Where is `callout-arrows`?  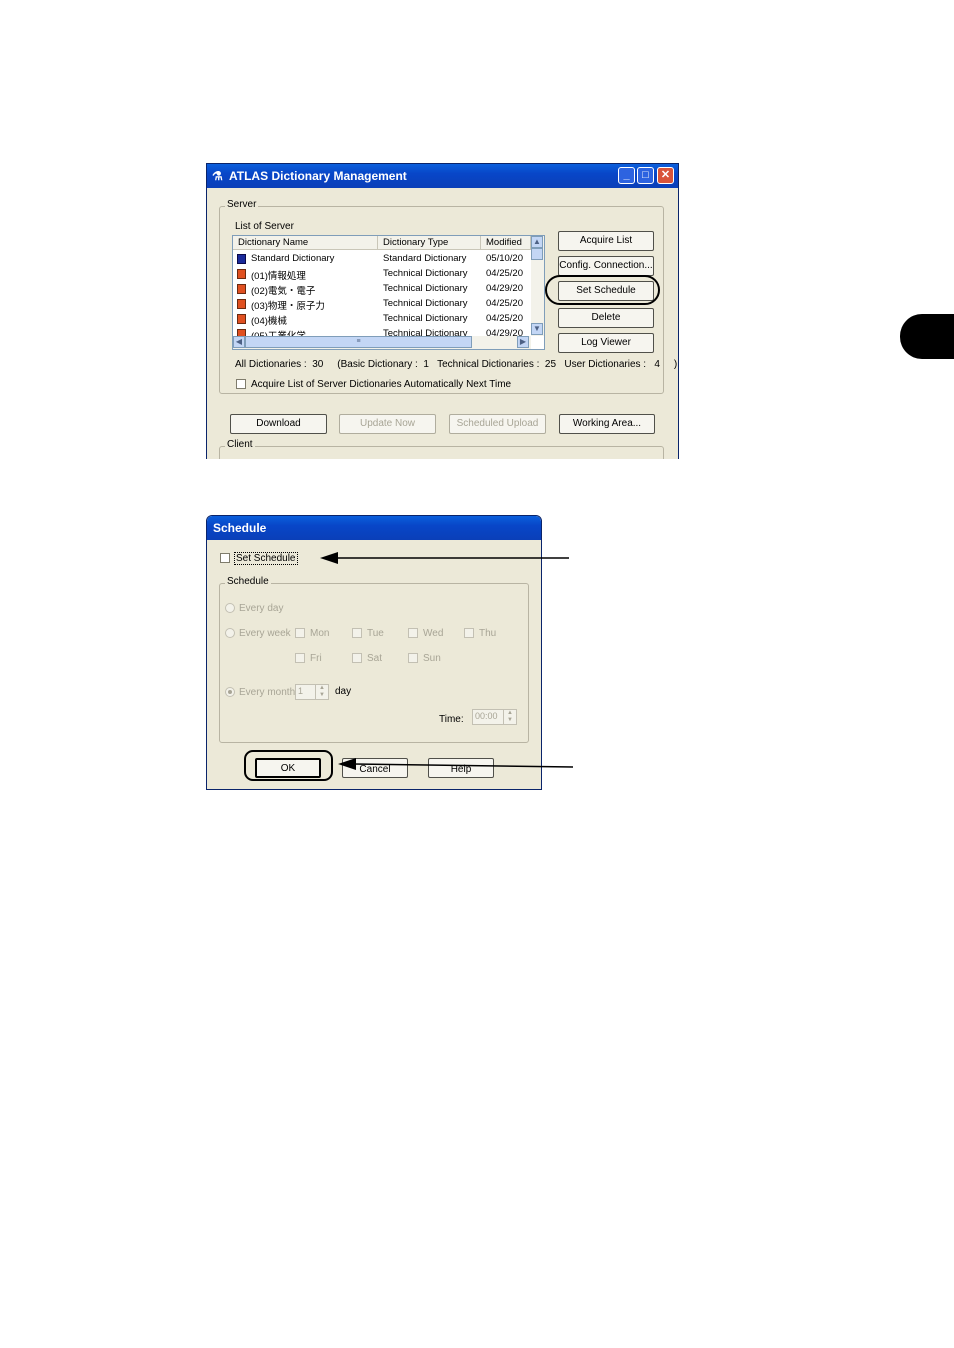
callout-arrows is located at coordinates (447, 661).